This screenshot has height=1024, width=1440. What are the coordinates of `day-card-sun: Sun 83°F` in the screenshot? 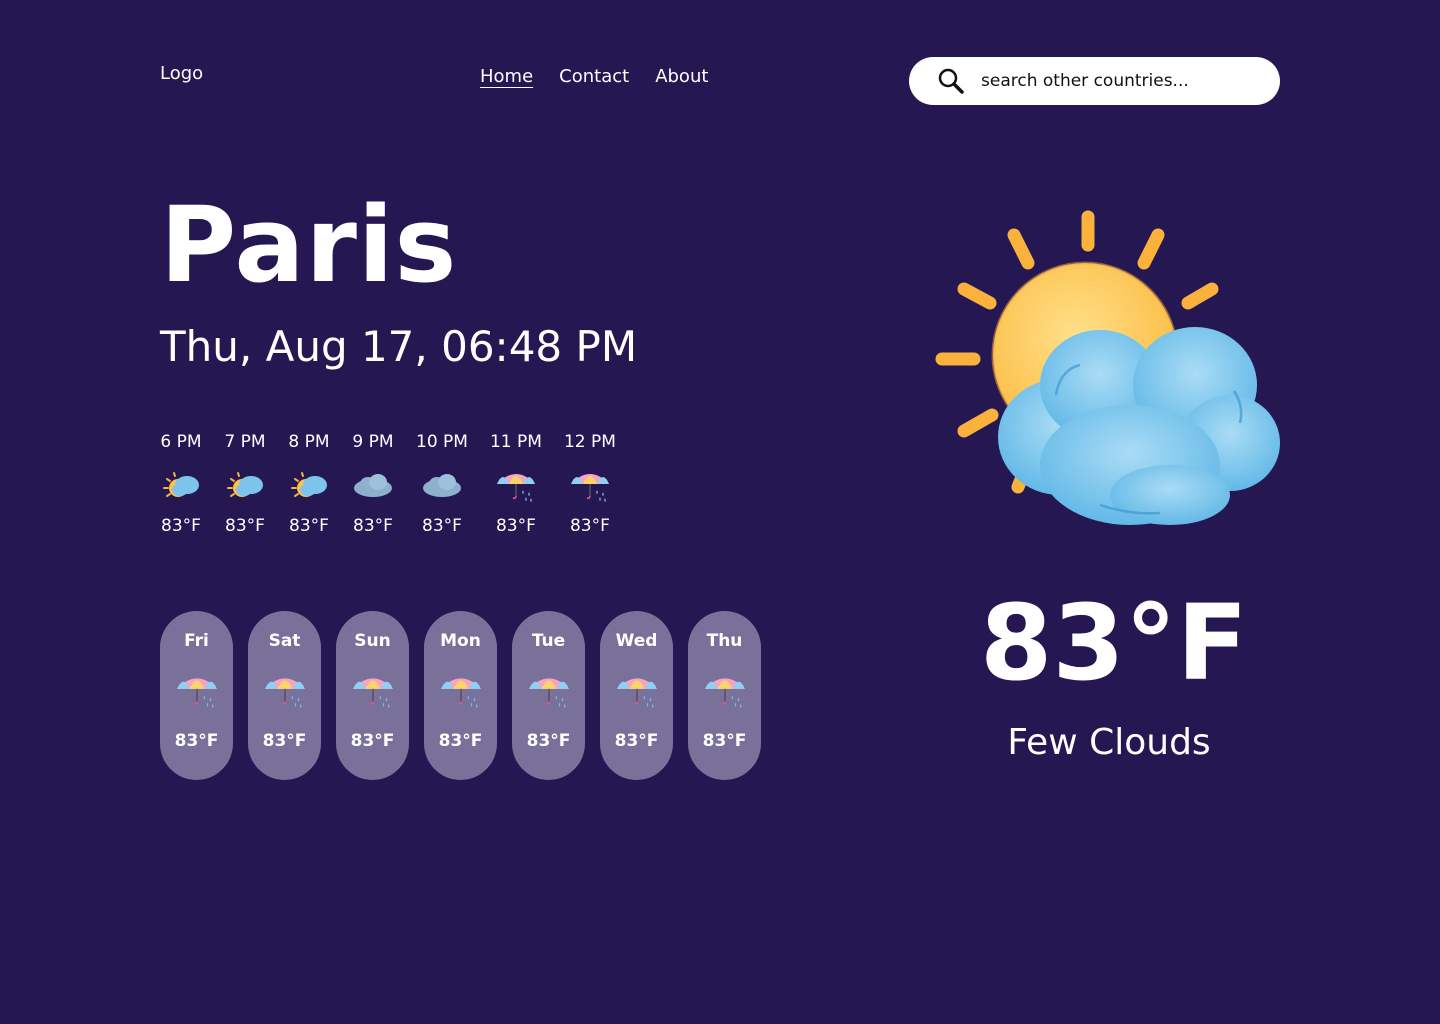 It's located at (372, 695).